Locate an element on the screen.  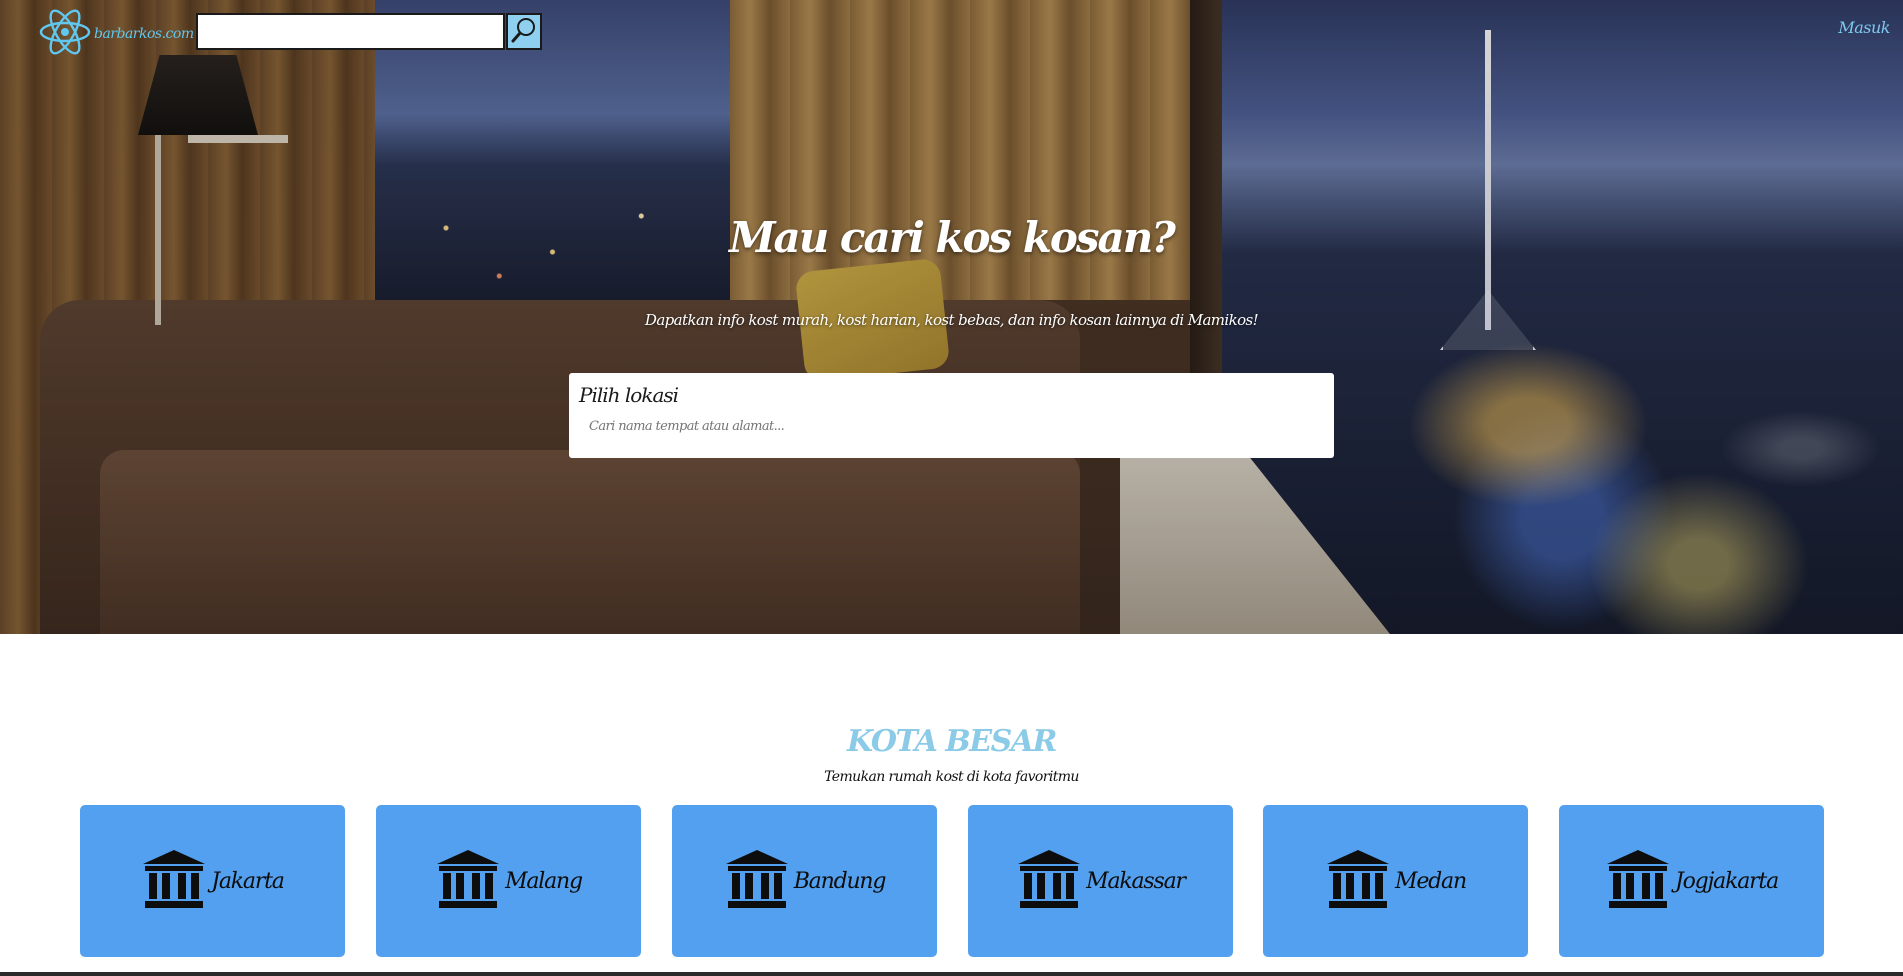
city-card-jakarta: Jakarta is located at coordinates (212, 881).